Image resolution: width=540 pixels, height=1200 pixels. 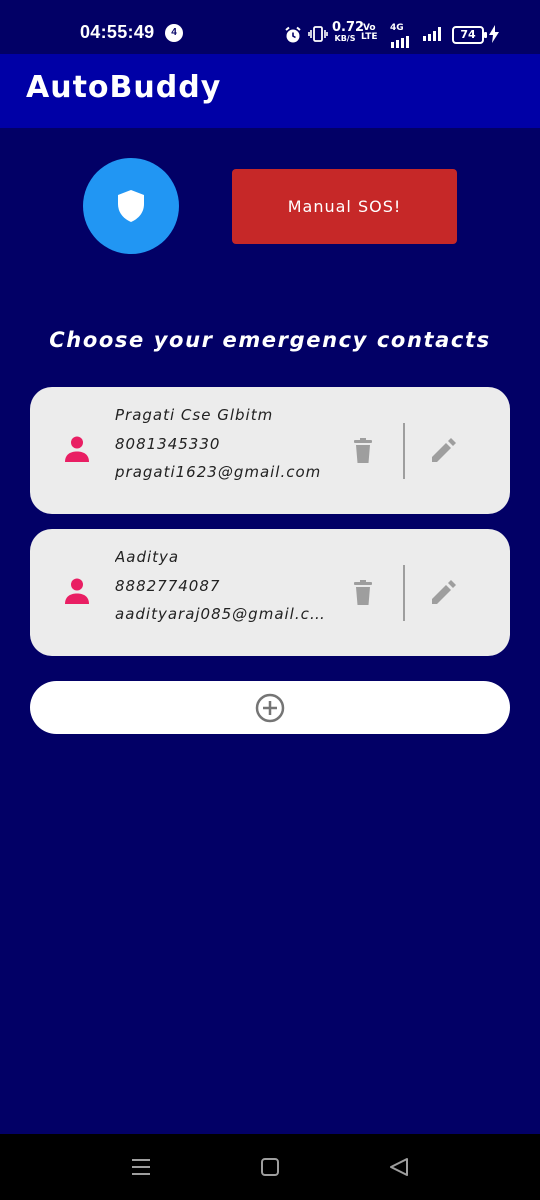 I want to click on shield-button, so click(x=131, y=206).